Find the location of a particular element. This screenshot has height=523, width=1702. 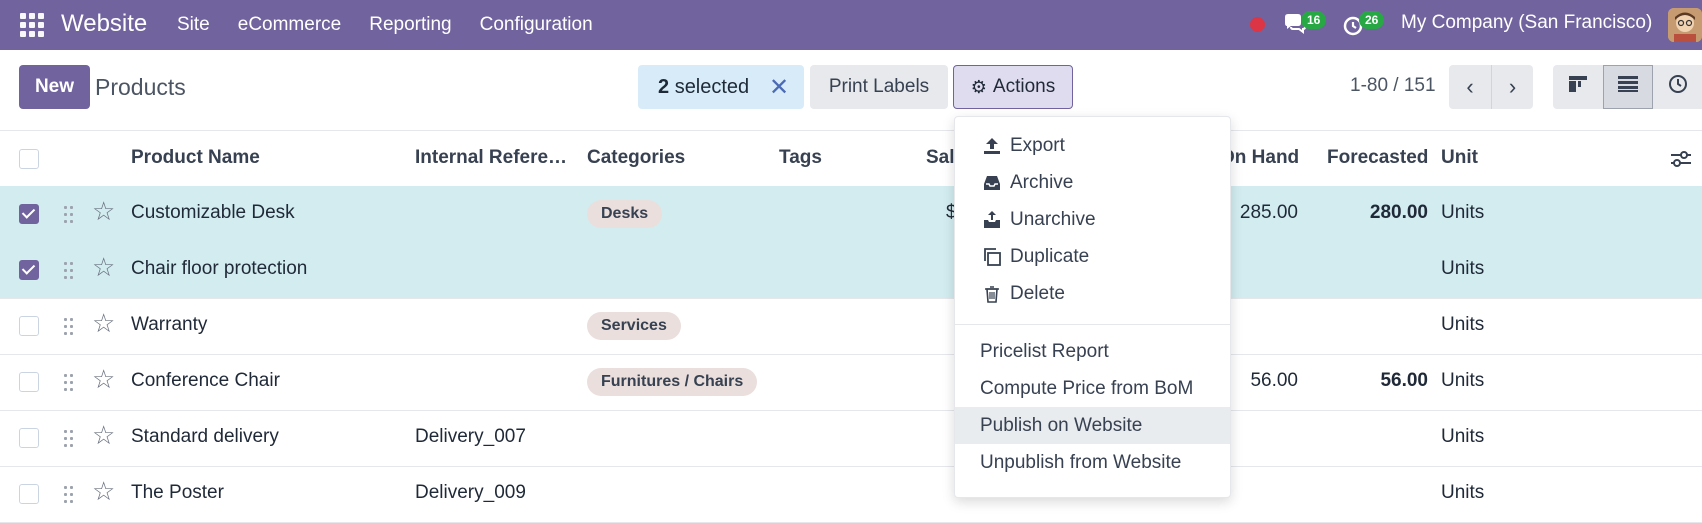

gear-icon: ⚙ is located at coordinates (978, 86).